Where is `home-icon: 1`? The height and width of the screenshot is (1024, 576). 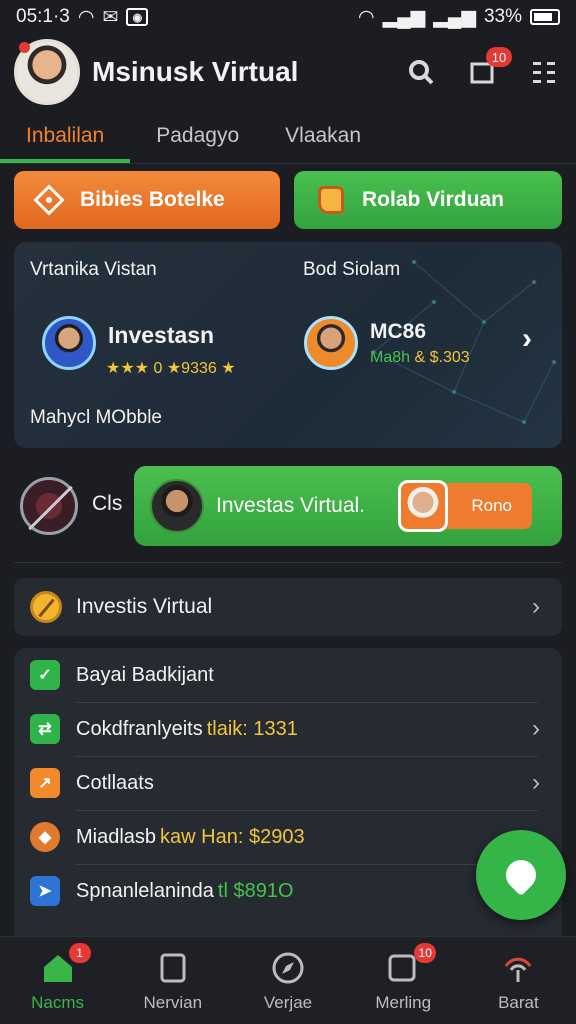 home-icon: 1 is located at coordinates (65, 965).